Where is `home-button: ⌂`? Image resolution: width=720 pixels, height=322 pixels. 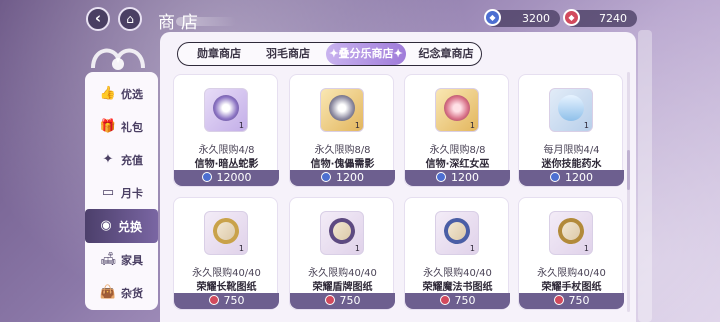 home-button: ⌂ is located at coordinates (130, 19).